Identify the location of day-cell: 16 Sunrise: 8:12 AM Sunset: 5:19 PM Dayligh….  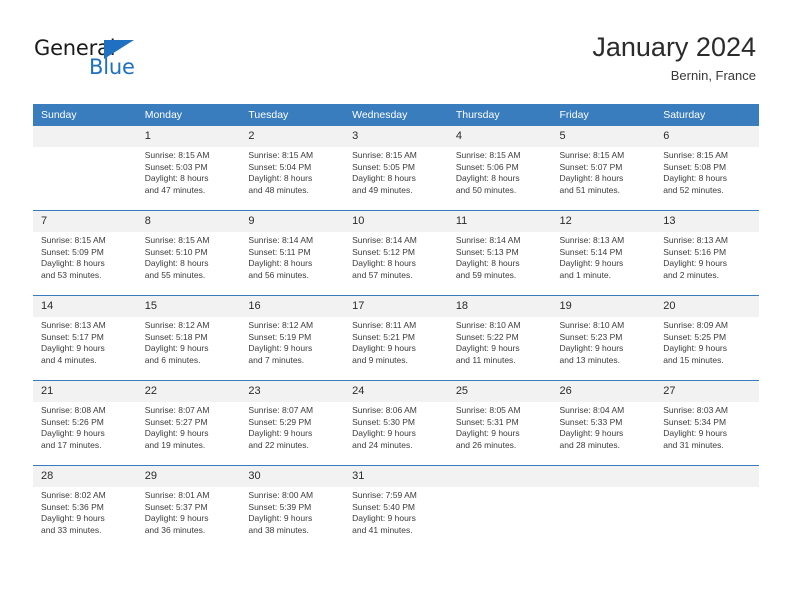
(292, 338).